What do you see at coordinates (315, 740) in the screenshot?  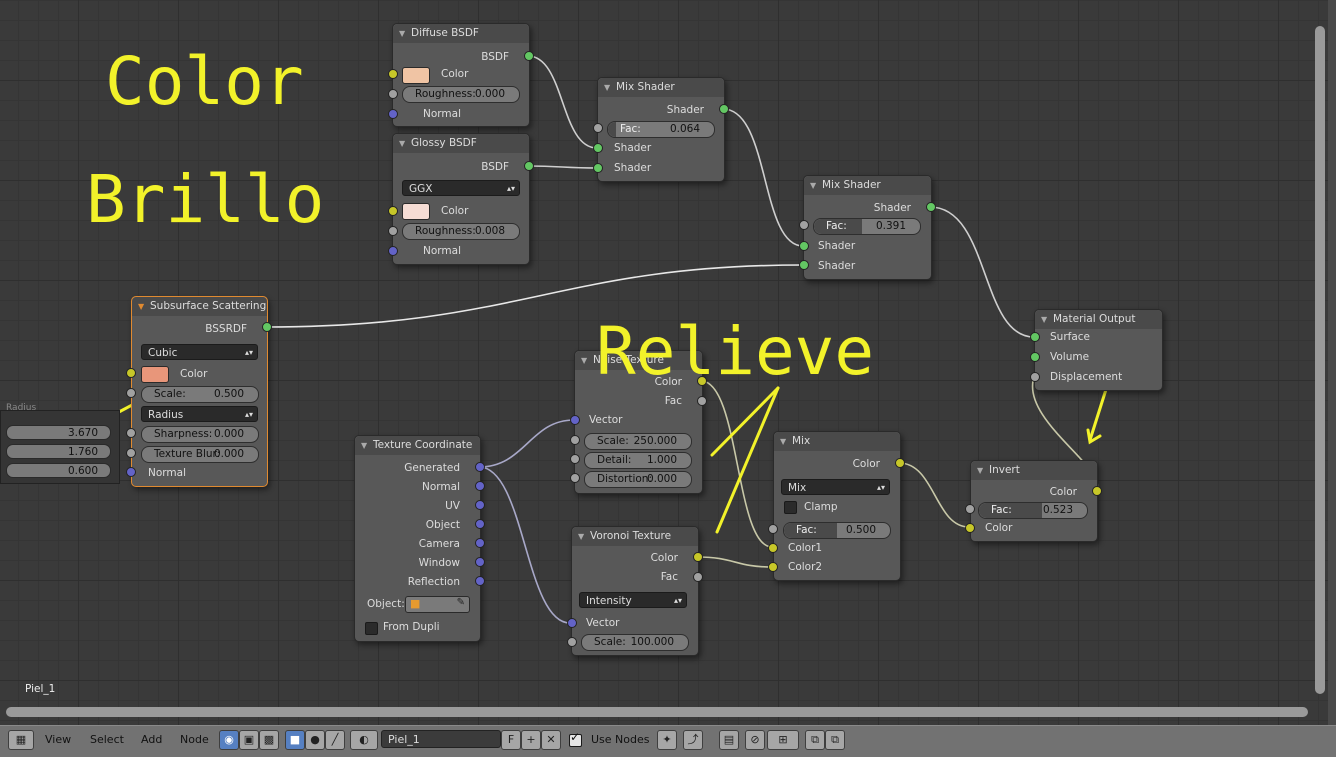 I see `world-shader-icon: ●` at bounding box center [315, 740].